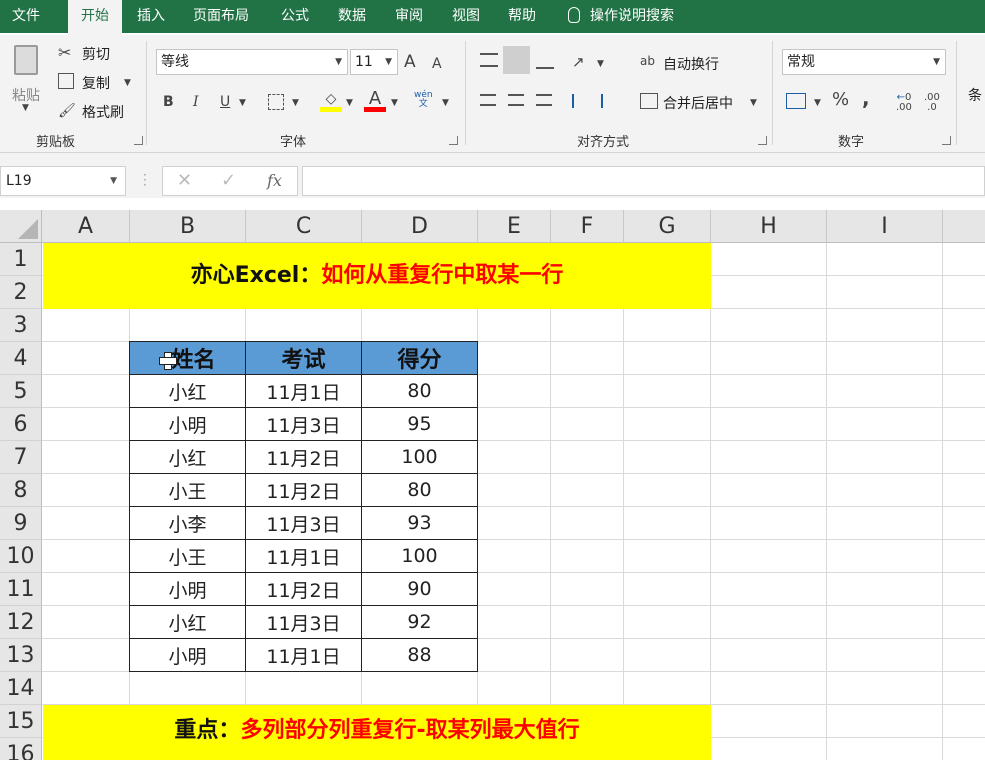 This screenshot has width=985, height=760. What do you see at coordinates (419, 622) in the screenshot?
I see `cell-score: 92` at bounding box center [419, 622].